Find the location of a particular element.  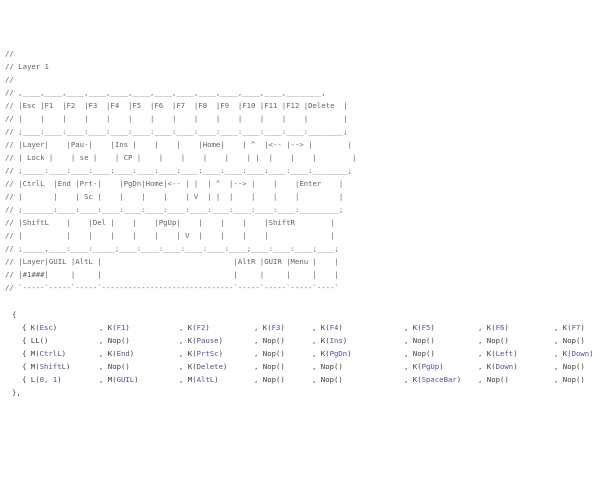

keymap-entry: { LL() is located at coordinates (35, 340).